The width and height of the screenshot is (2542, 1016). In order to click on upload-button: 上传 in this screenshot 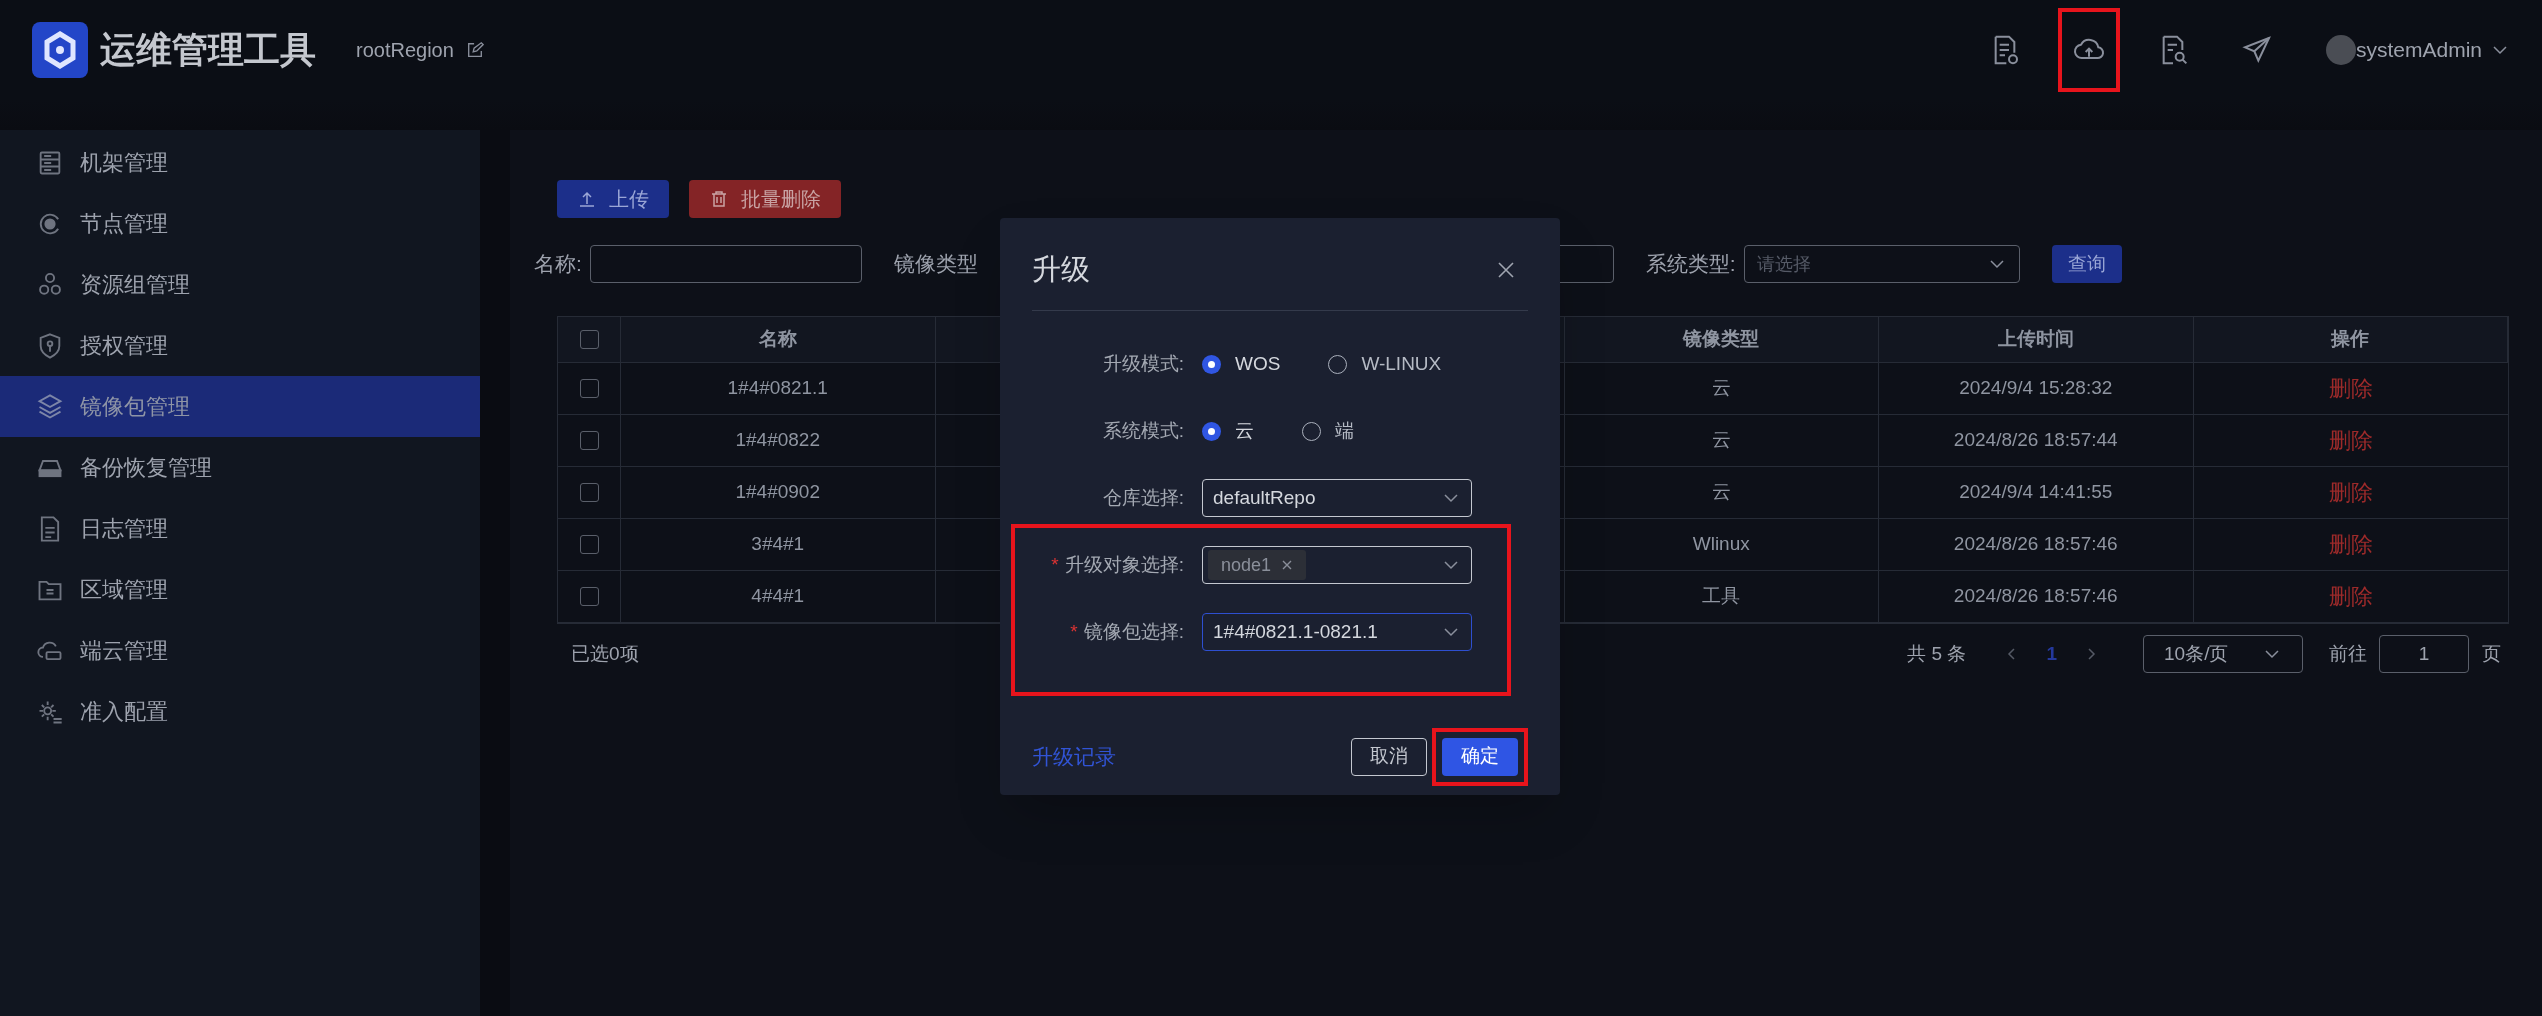, I will do `click(613, 199)`.